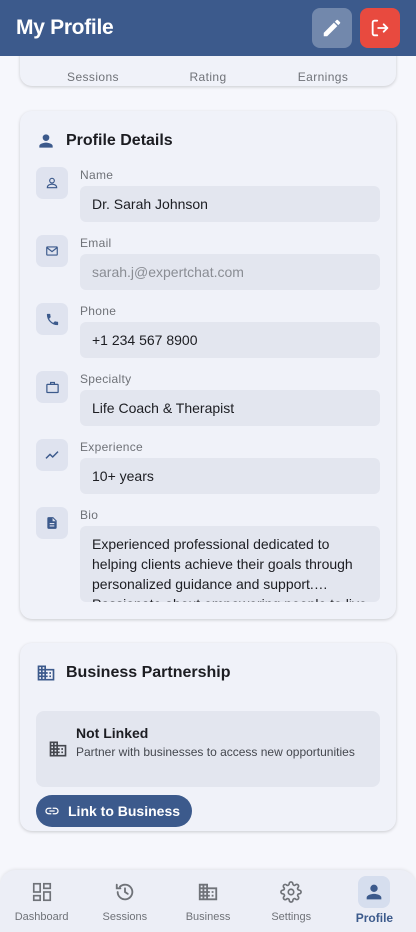  Describe the element at coordinates (112, 447) in the screenshot. I see `experience-label: Experience` at that location.